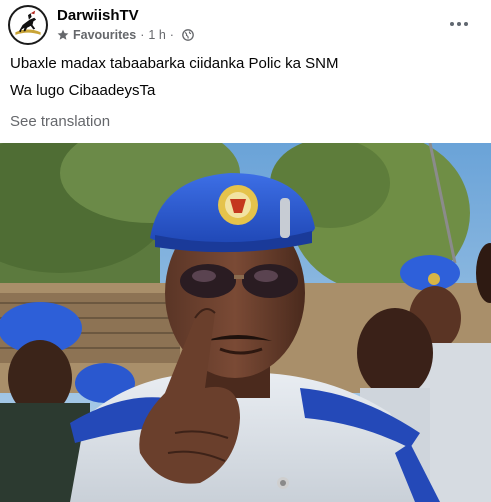 The image size is (491, 502). Describe the element at coordinates (459, 24) in the screenshot. I see `more-options-button` at that location.